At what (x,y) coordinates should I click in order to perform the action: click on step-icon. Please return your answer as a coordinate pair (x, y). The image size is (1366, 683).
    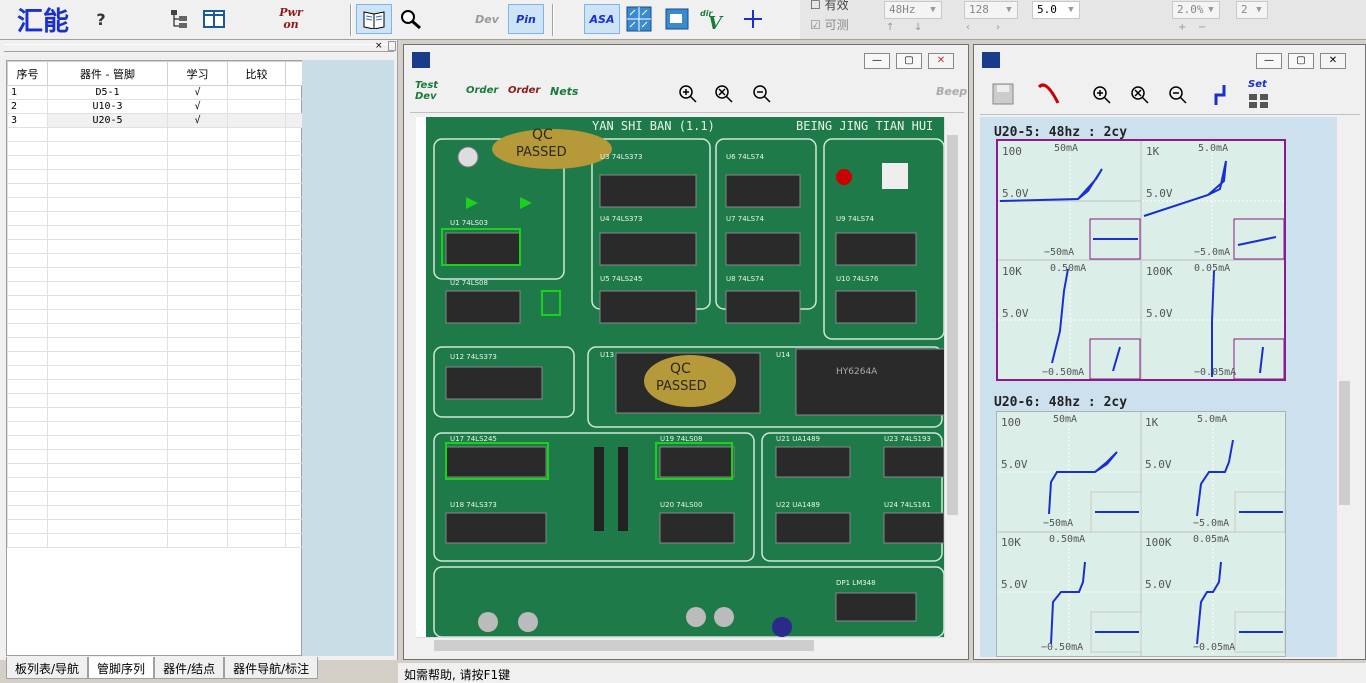
    Looking at the image, I should click on (1220, 96).